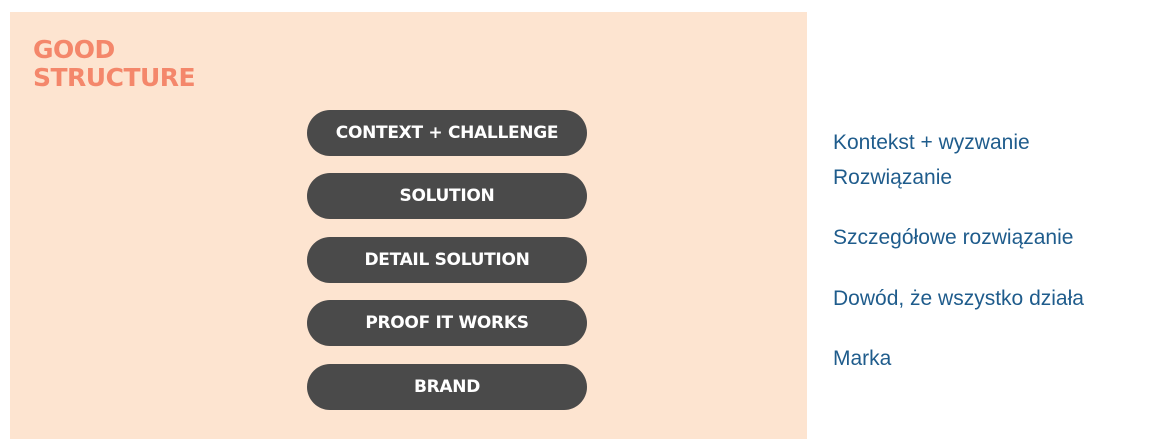 The width and height of the screenshot is (1154, 439). I want to click on translation-context-challenge: Kontekst + wyzwanie, so click(931, 142).